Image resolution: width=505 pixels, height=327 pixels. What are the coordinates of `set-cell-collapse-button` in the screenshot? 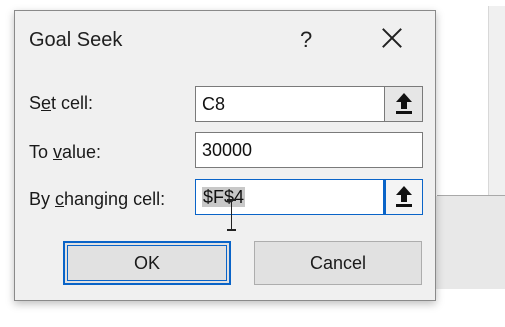 It's located at (403, 104).